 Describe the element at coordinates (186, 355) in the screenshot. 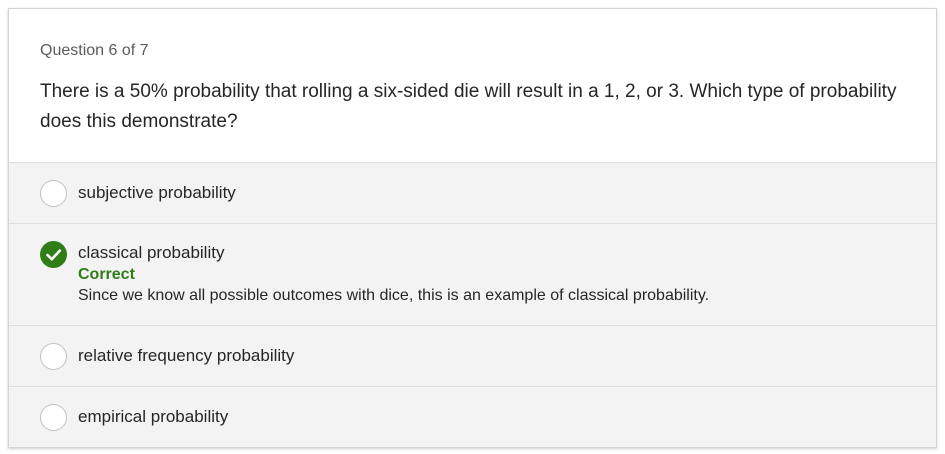

I see `option-label: relative frequency probability` at that location.